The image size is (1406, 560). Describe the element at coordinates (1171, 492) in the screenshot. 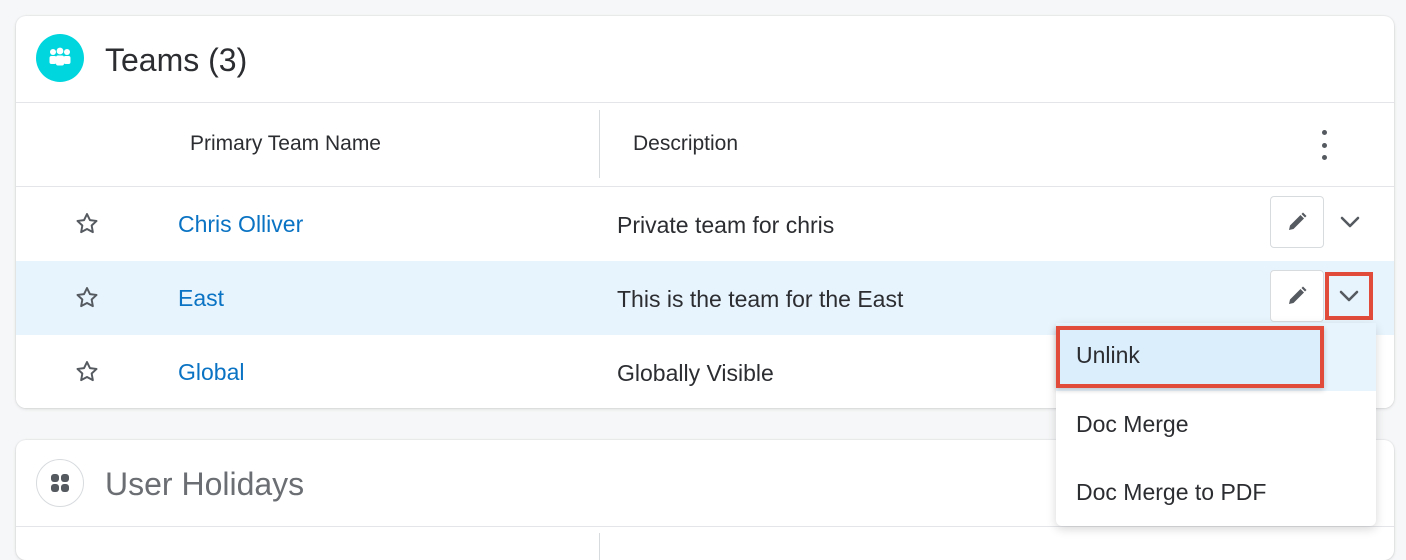

I see `menu-item-label: Doc Merge to PDF` at that location.